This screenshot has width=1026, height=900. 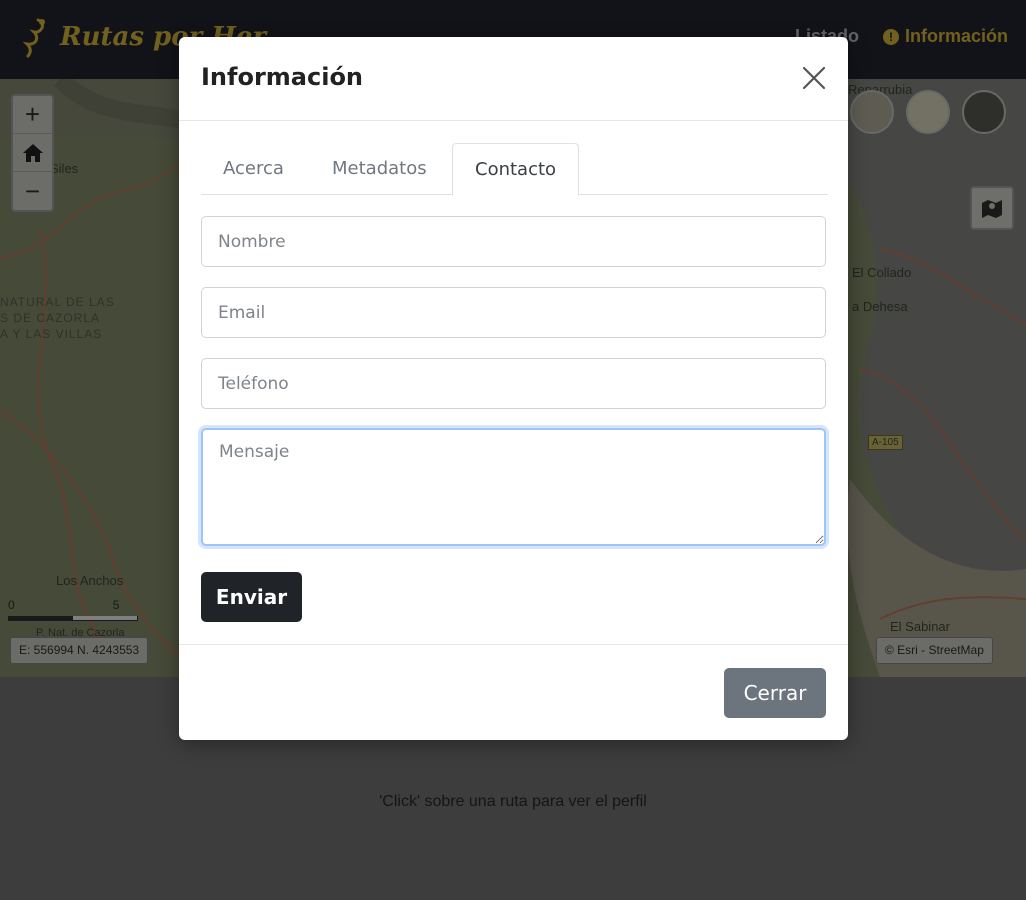 What do you see at coordinates (379, 169) in the screenshot?
I see `tab-metadatos: Metadatos` at bounding box center [379, 169].